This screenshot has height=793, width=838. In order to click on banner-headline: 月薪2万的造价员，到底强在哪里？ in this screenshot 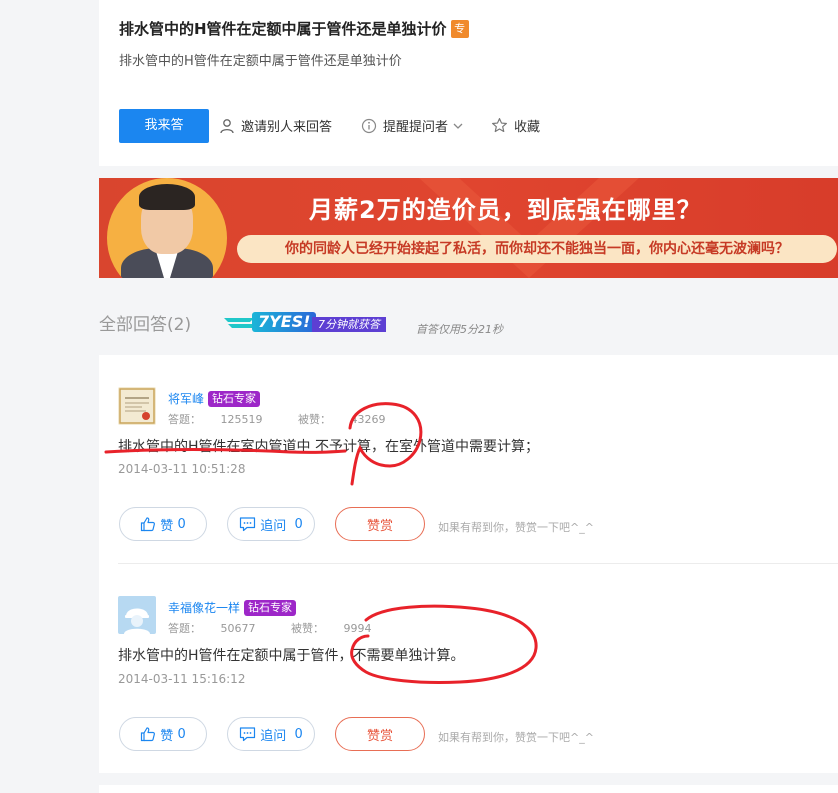, I will do `click(505, 210)`.